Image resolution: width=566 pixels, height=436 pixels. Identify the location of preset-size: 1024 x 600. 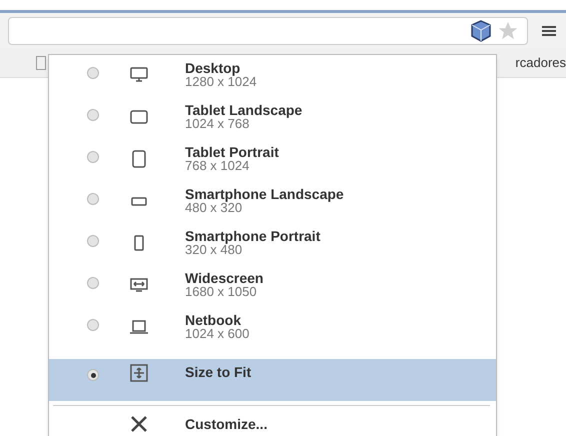
(217, 334).